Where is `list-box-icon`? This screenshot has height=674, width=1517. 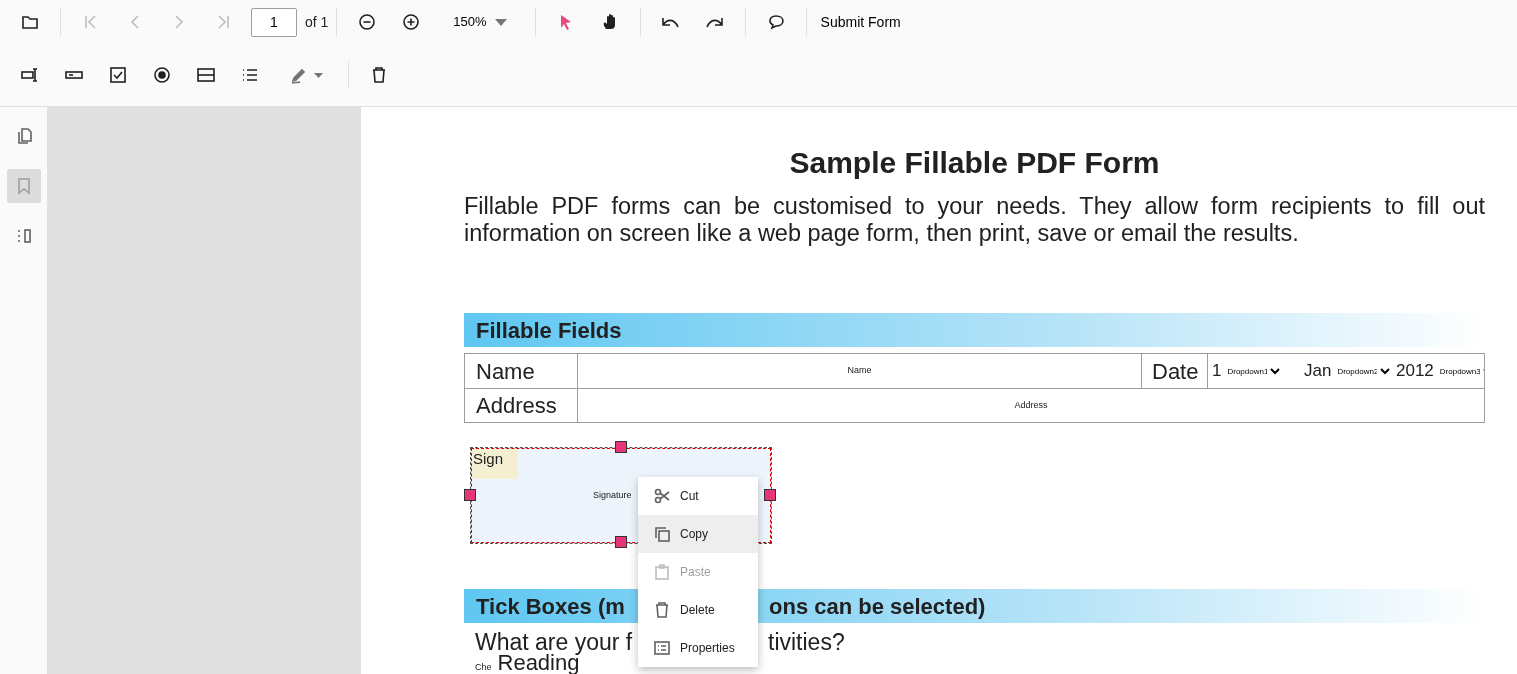 list-box-icon is located at coordinates (206, 75).